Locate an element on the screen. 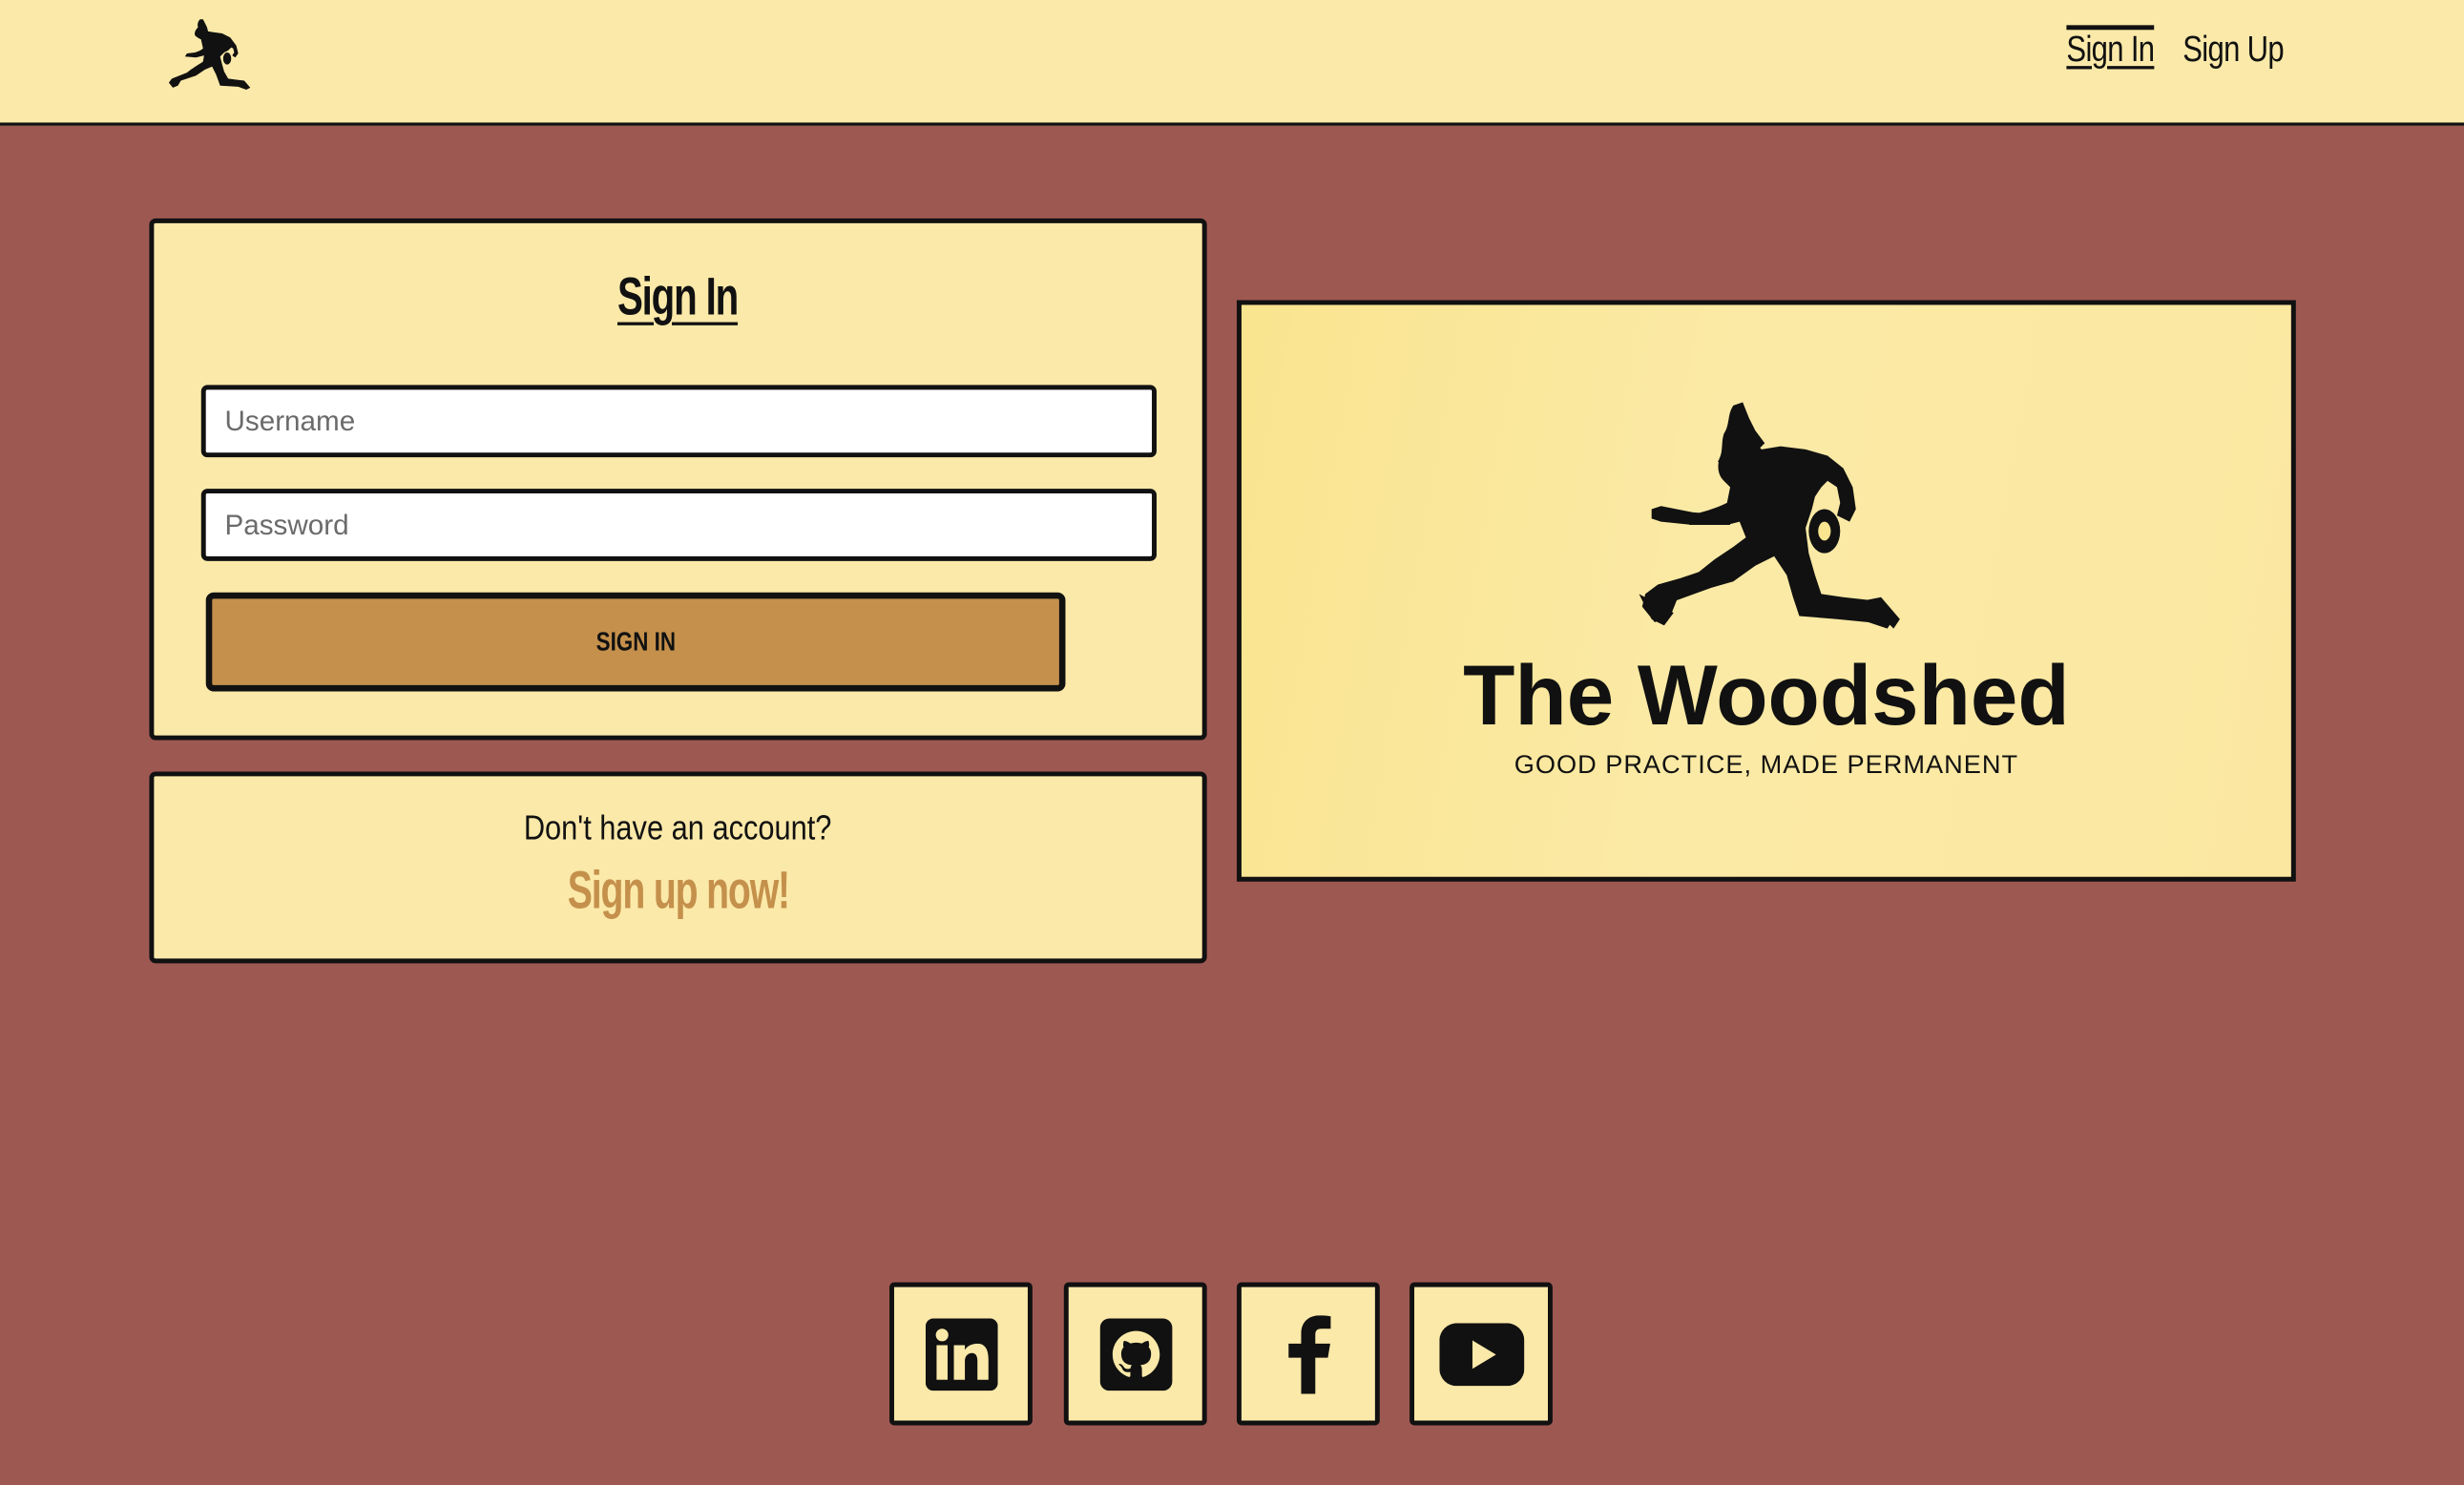  linkedin-icon is located at coordinates (961, 1354).